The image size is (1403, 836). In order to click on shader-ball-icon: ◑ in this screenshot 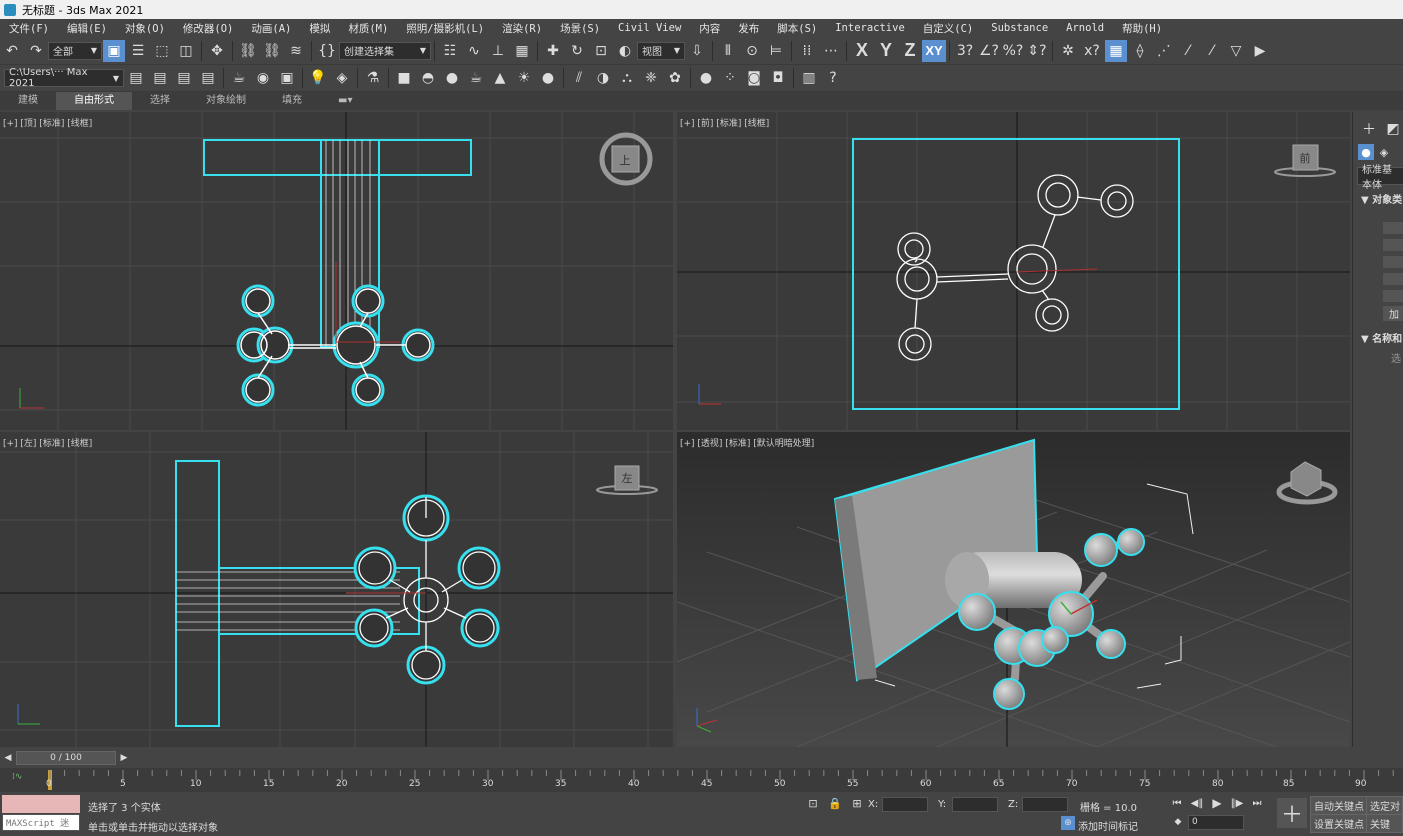, I will do `click(603, 78)`.